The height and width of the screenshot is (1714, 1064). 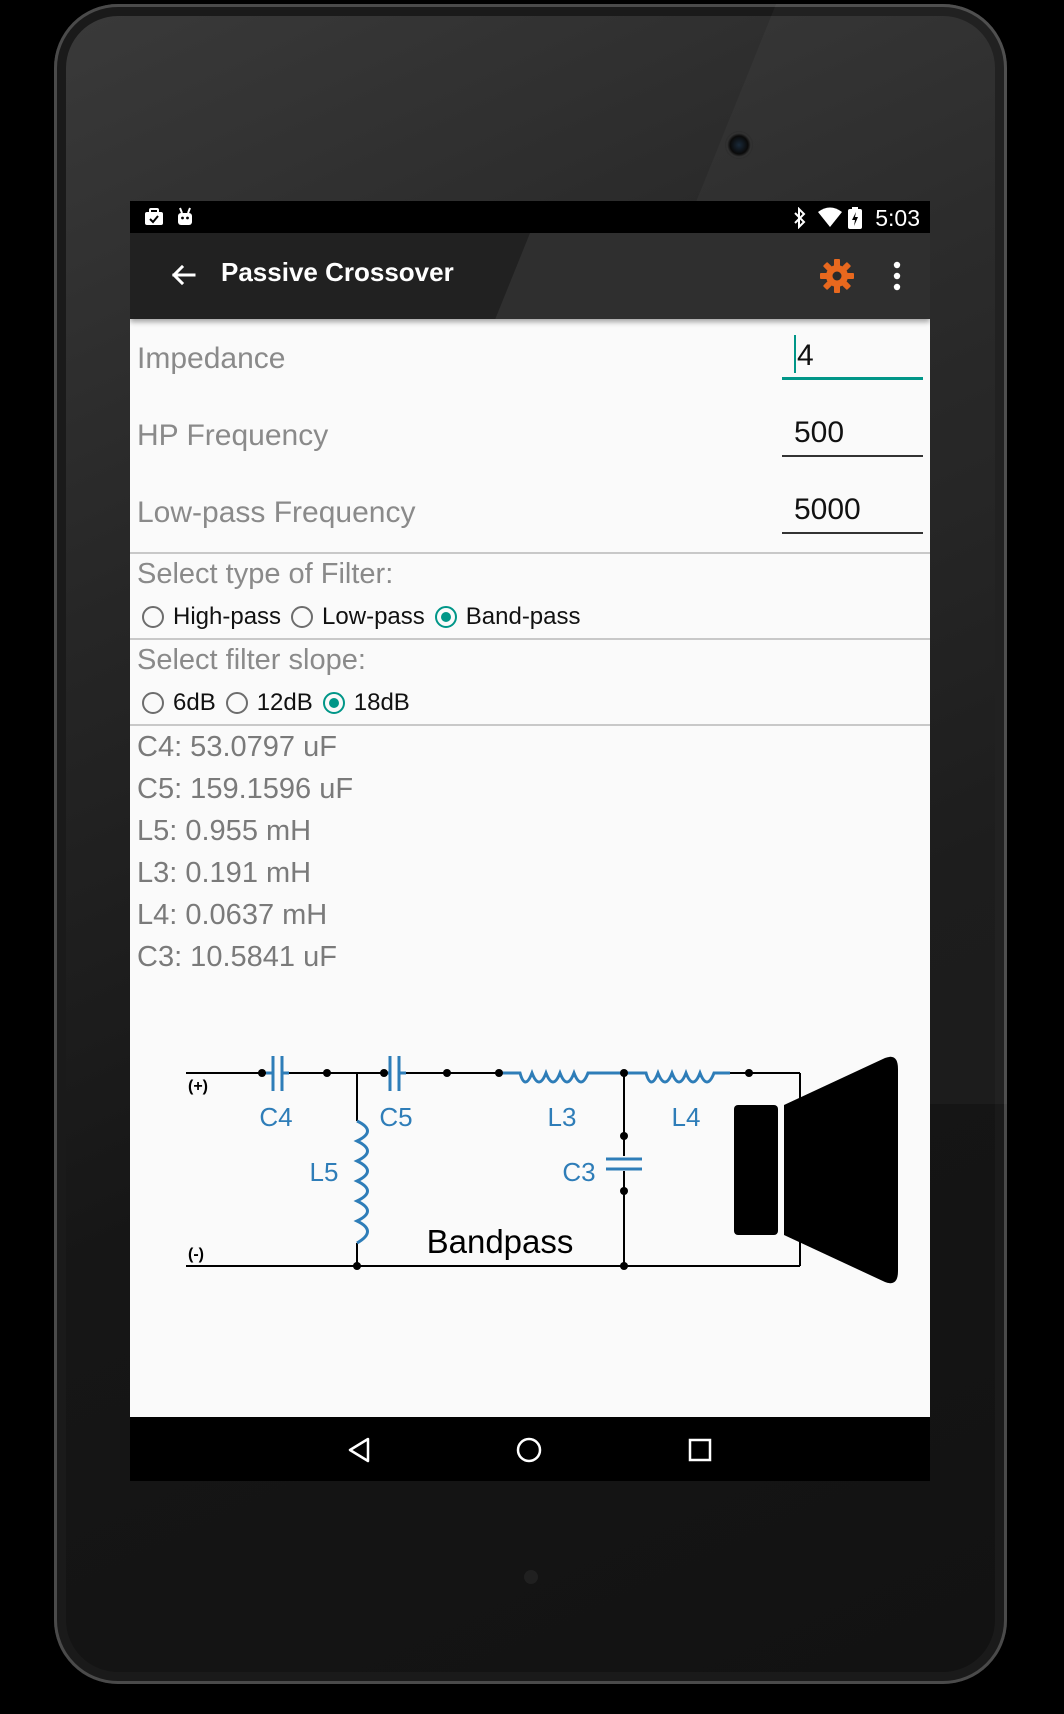 What do you see at coordinates (184, 275) in the screenshot?
I see `back-arrow-icon` at bounding box center [184, 275].